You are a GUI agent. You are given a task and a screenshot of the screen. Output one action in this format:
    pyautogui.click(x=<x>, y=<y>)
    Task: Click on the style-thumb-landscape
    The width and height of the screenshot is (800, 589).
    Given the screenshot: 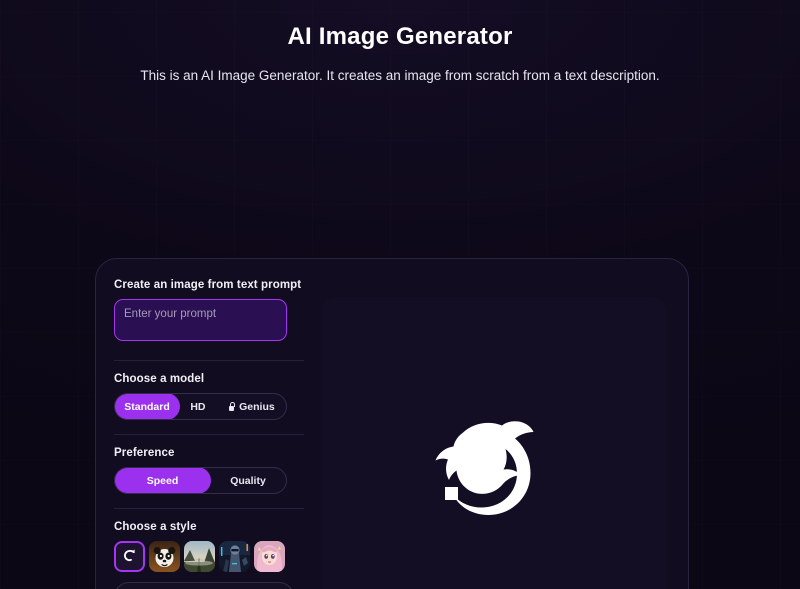 What is the action you would take?
    pyautogui.click(x=199, y=556)
    